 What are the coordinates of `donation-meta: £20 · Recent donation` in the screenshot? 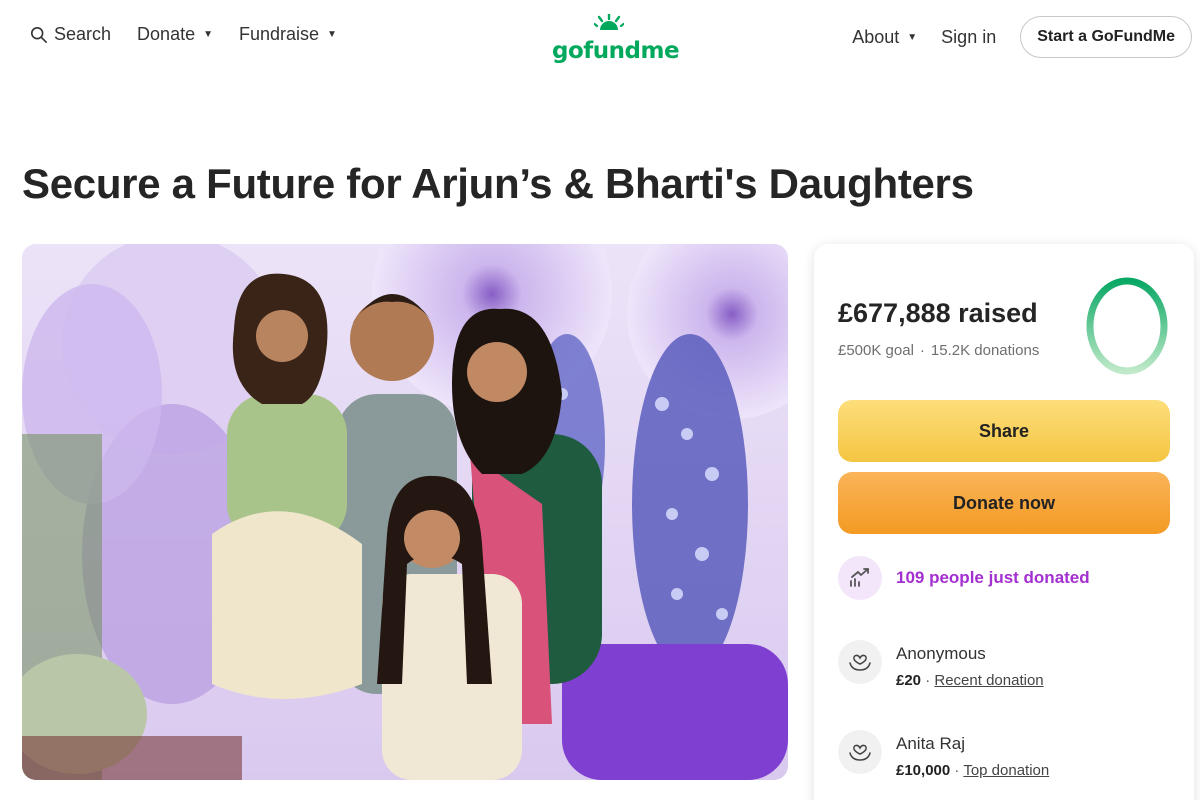 It's located at (970, 680).